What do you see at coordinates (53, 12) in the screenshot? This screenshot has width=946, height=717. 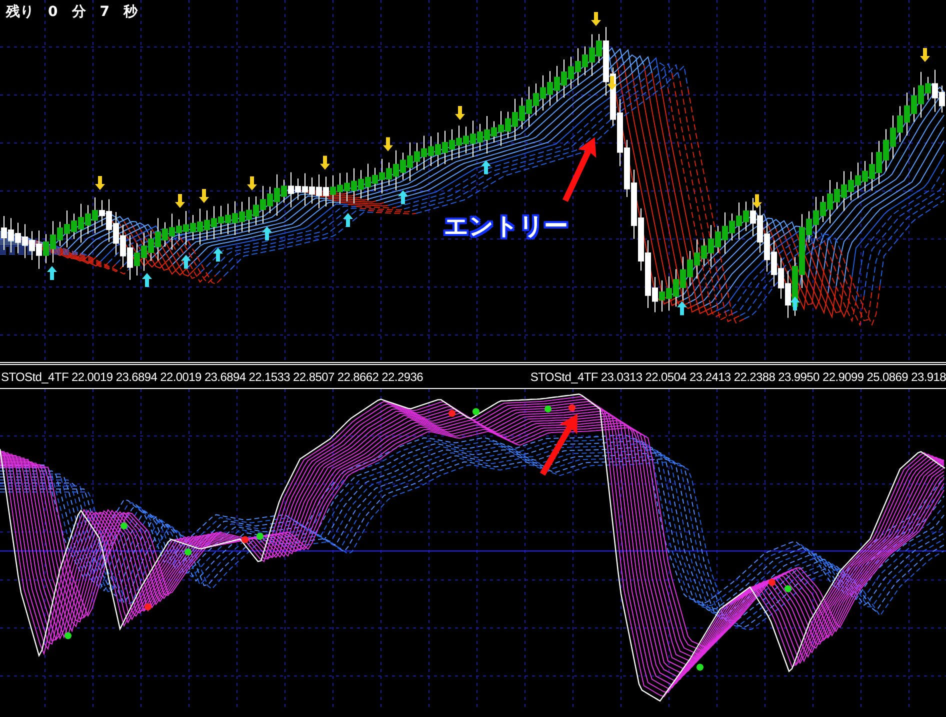 I see `countdown-minutes: 0` at bounding box center [53, 12].